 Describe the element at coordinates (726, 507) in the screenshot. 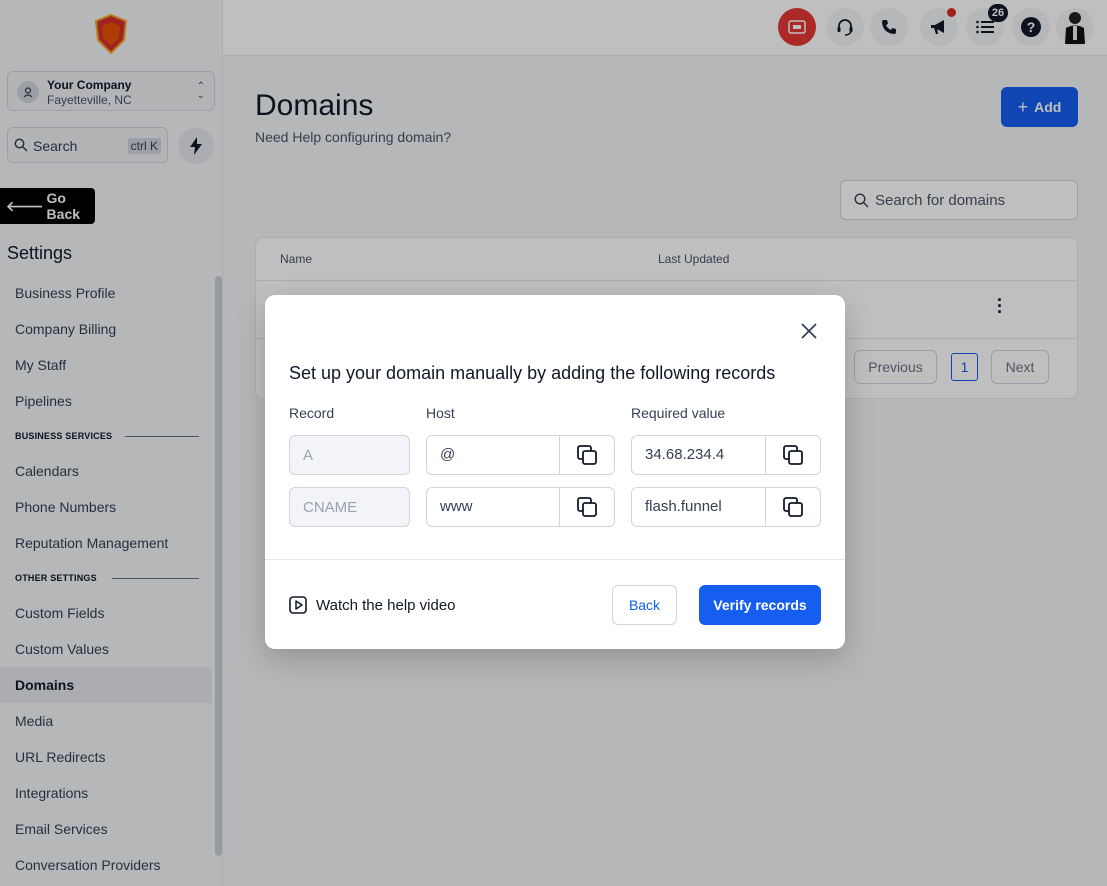

I see `required-value-field: flash.funnel` at that location.